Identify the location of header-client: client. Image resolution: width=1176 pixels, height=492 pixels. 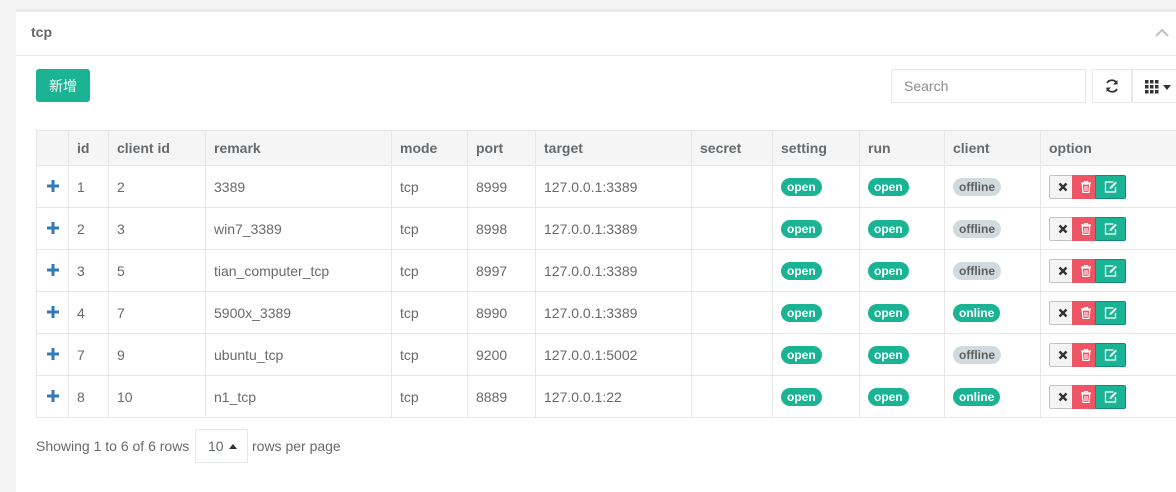
(993, 148).